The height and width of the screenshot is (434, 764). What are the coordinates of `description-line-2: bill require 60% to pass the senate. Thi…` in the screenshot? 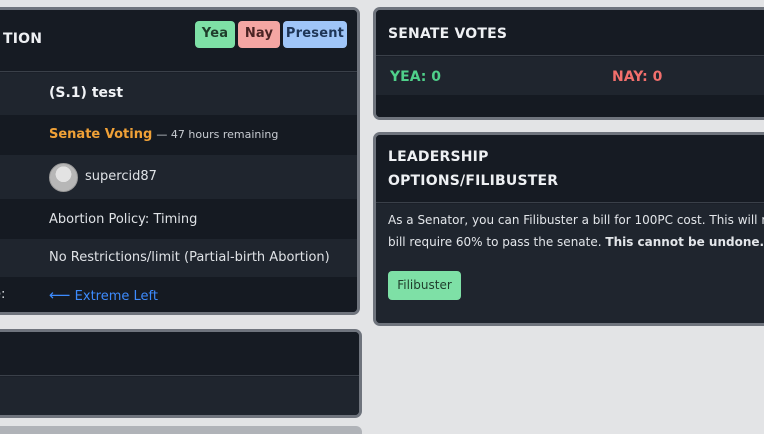 It's located at (576, 242).